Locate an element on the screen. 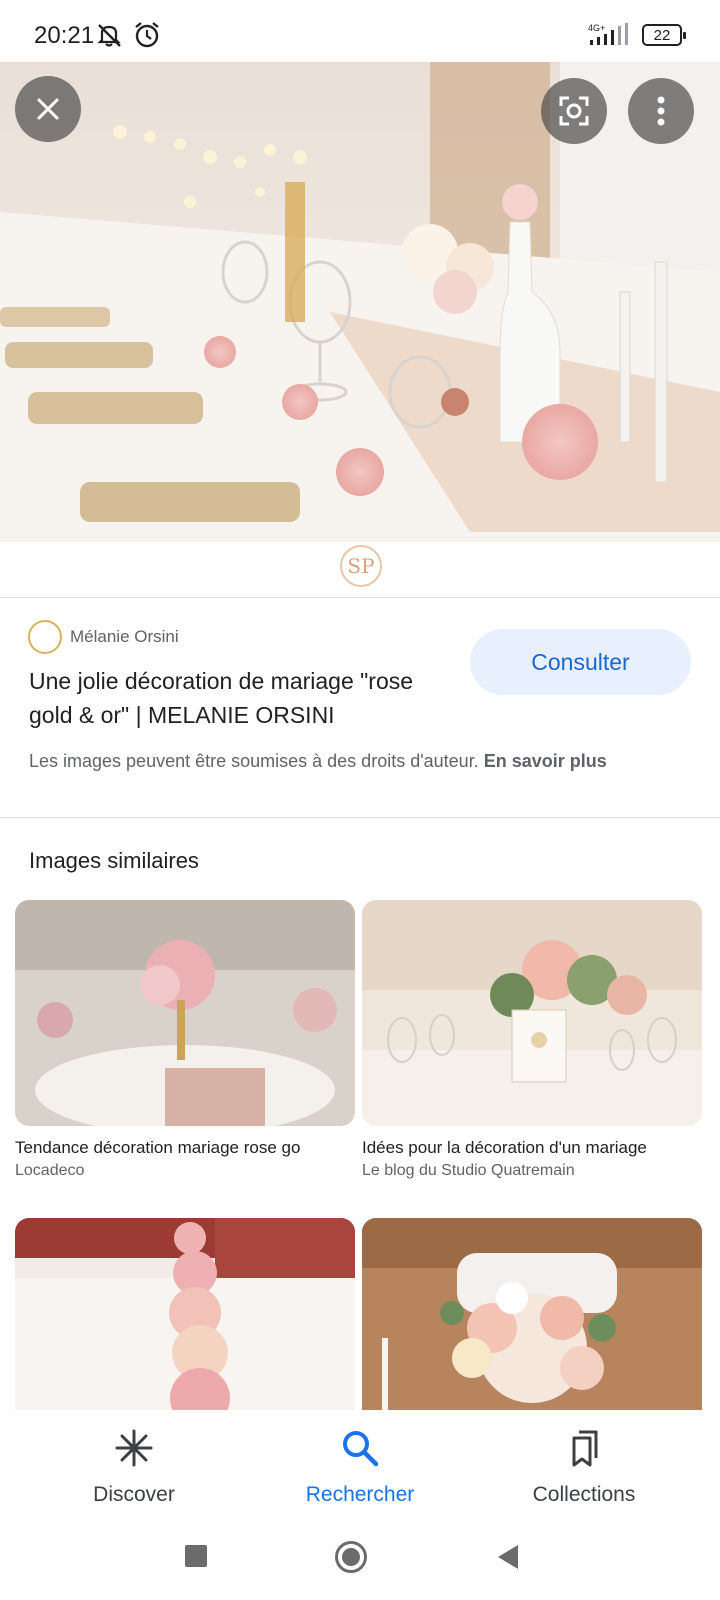  home-button is located at coordinates (351, 1557).